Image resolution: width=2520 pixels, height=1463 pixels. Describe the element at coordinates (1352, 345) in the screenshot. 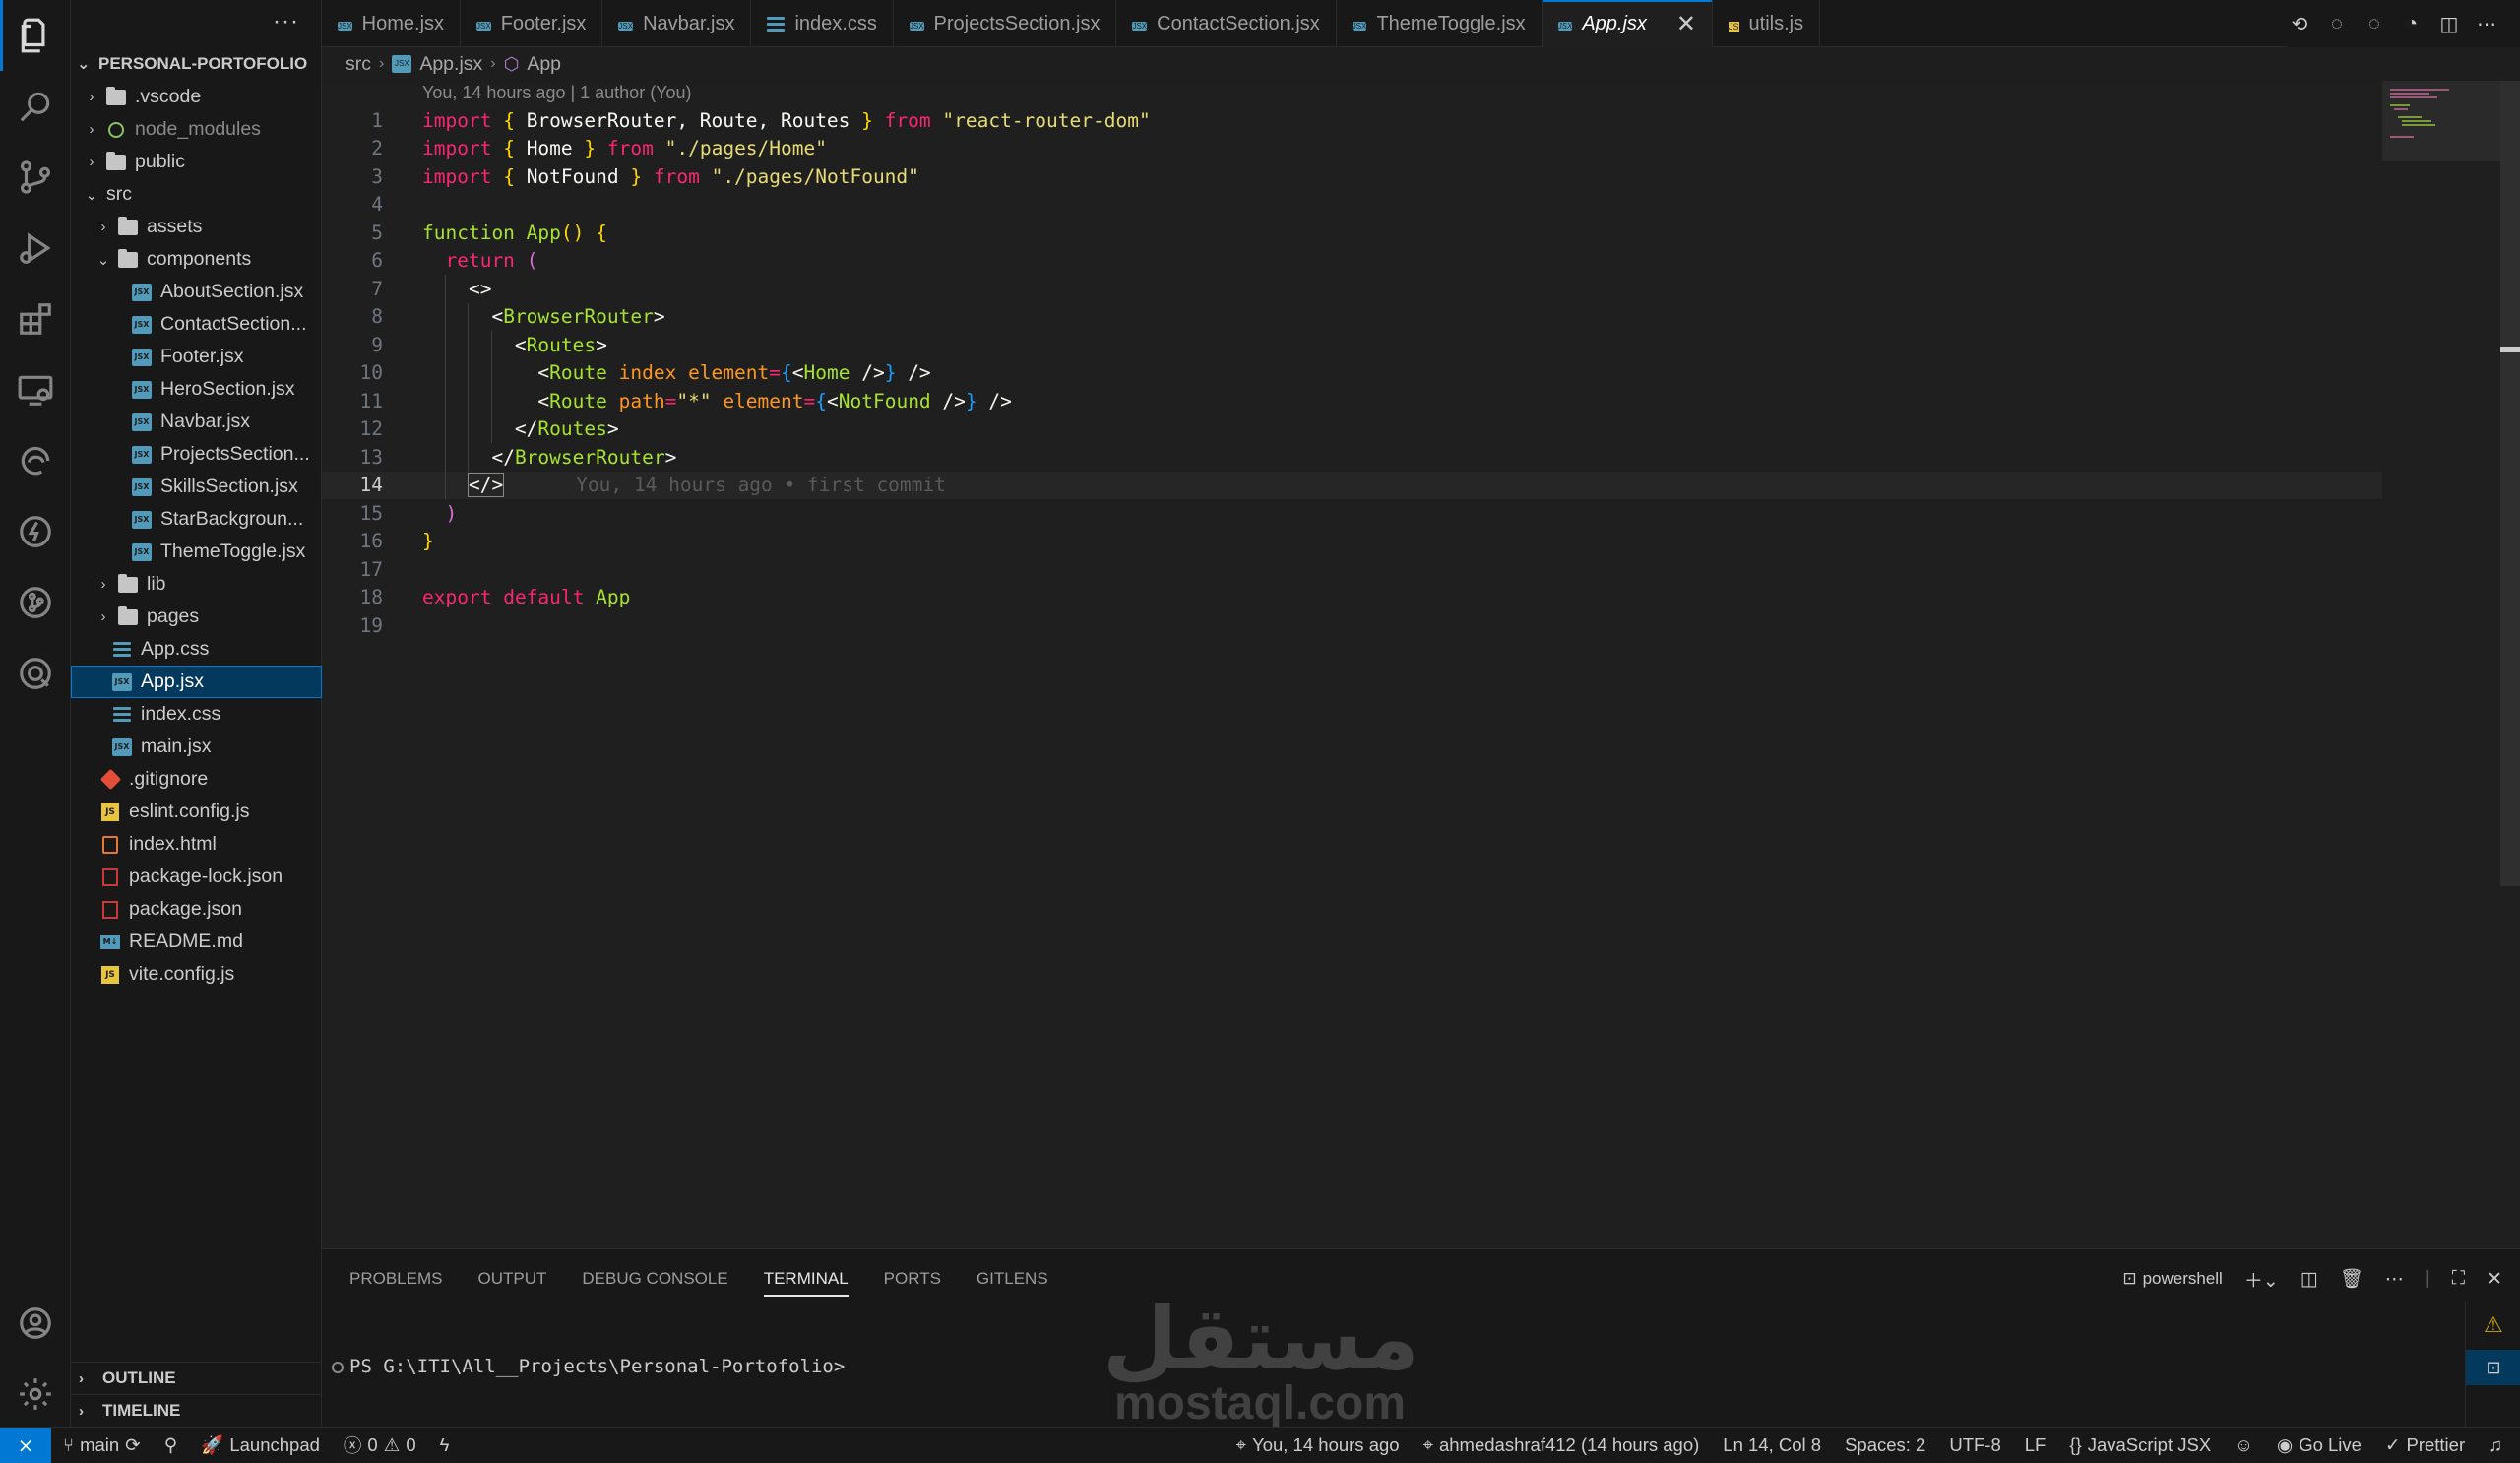

I see `code-line: 9 <Routes>` at that location.